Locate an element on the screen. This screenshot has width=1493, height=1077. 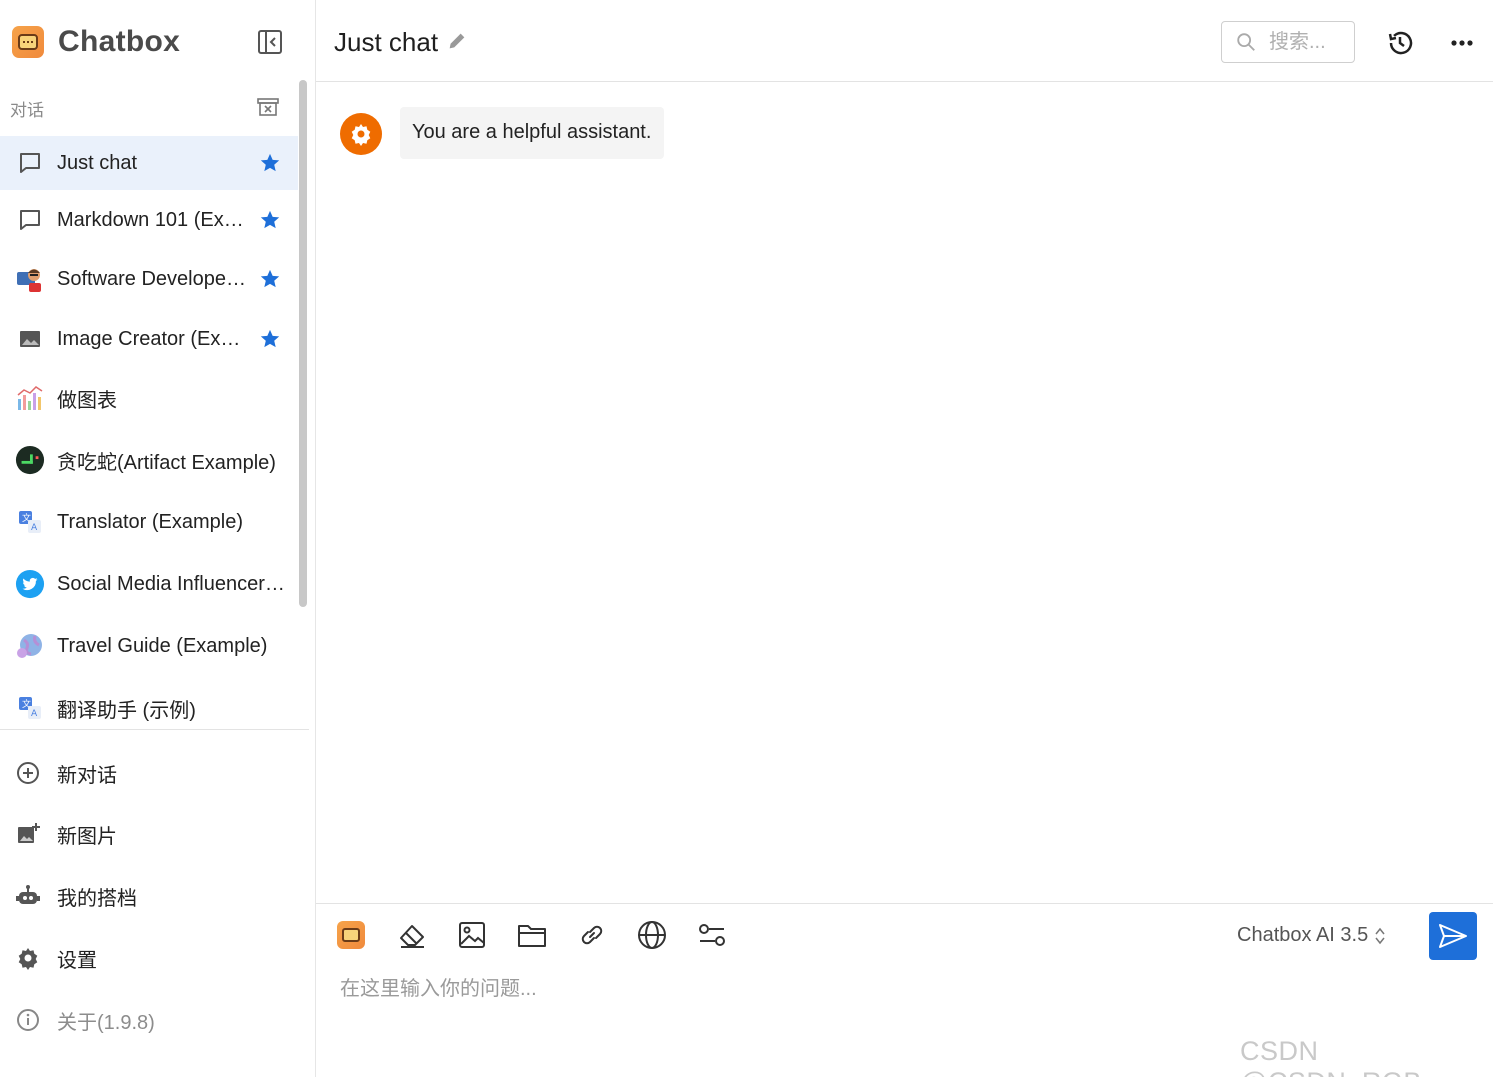
brand-name: Chatbox is located at coordinates (119, 41).